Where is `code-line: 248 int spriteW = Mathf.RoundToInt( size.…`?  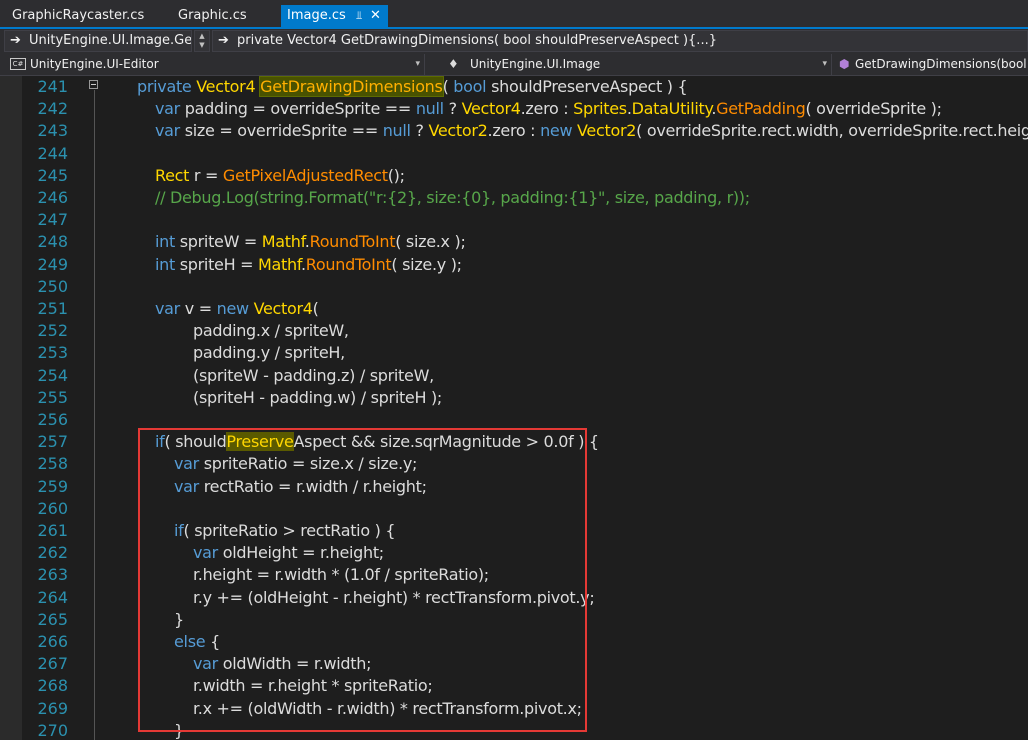 code-line: 248 int spriteW = Mathf.RoundToInt( size.… is located at coordinates (514, 242).